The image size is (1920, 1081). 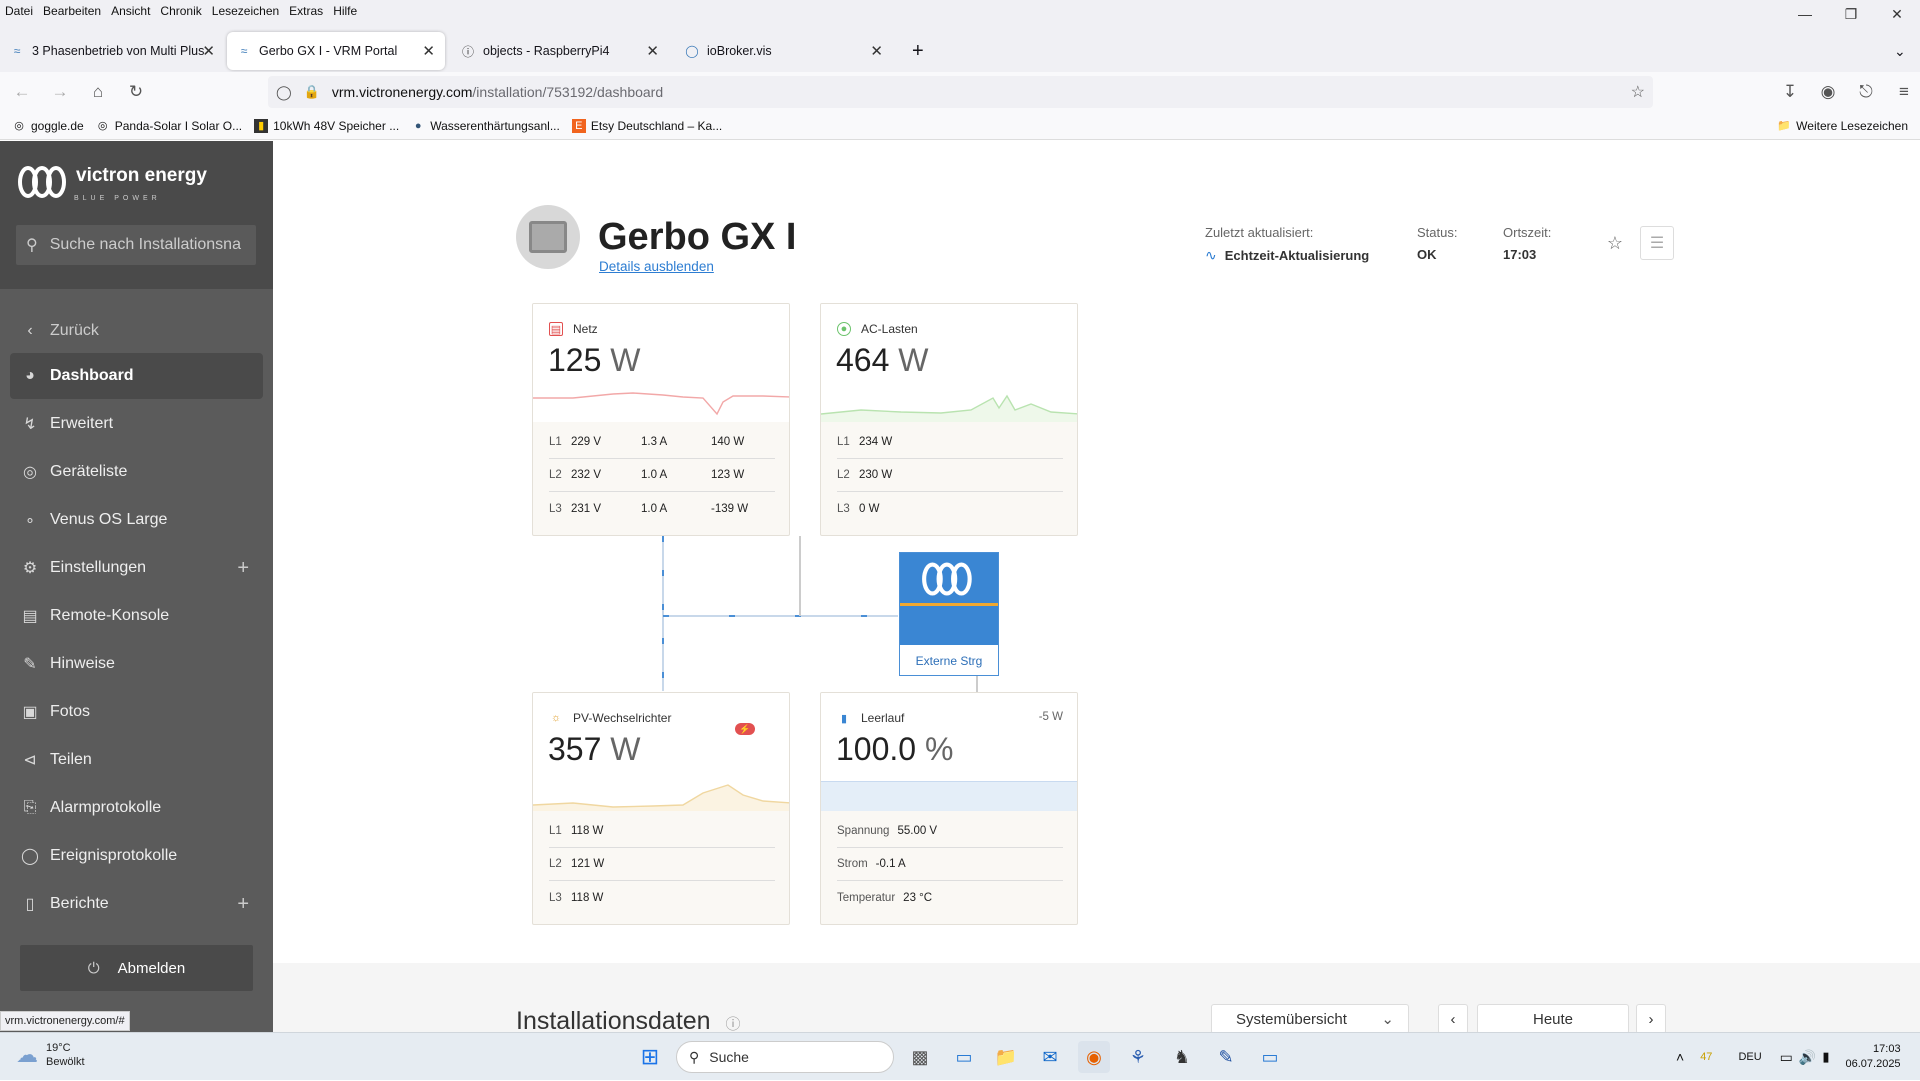 I want to click on monitor-app-icon: ▭, so click(x=964, y=1057).